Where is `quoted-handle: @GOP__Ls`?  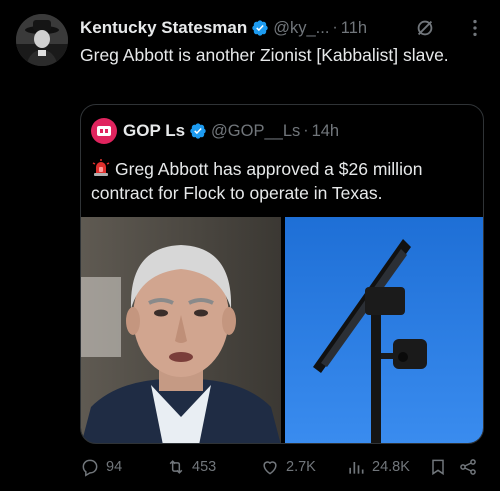
quoted-handle: @GOP__Ls is located at coordinates (255, 131).